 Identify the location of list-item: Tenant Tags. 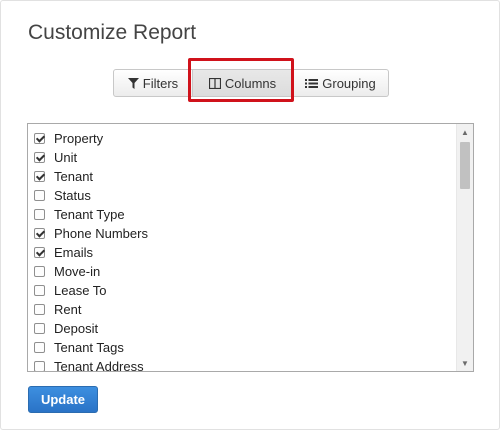
(79, 347).